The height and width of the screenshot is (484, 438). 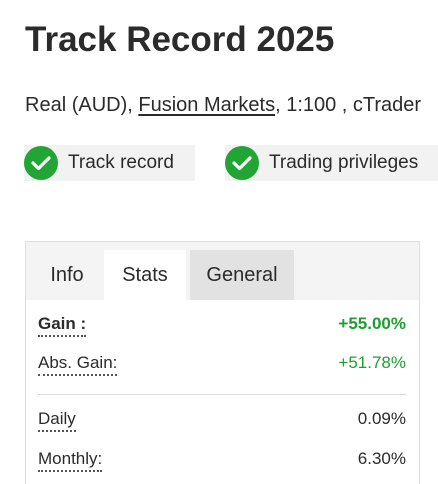 What do you see at coordinates (62, 325) in the screenshot?
I see `gain-label: Gain :` at bounding box center [62, 325].